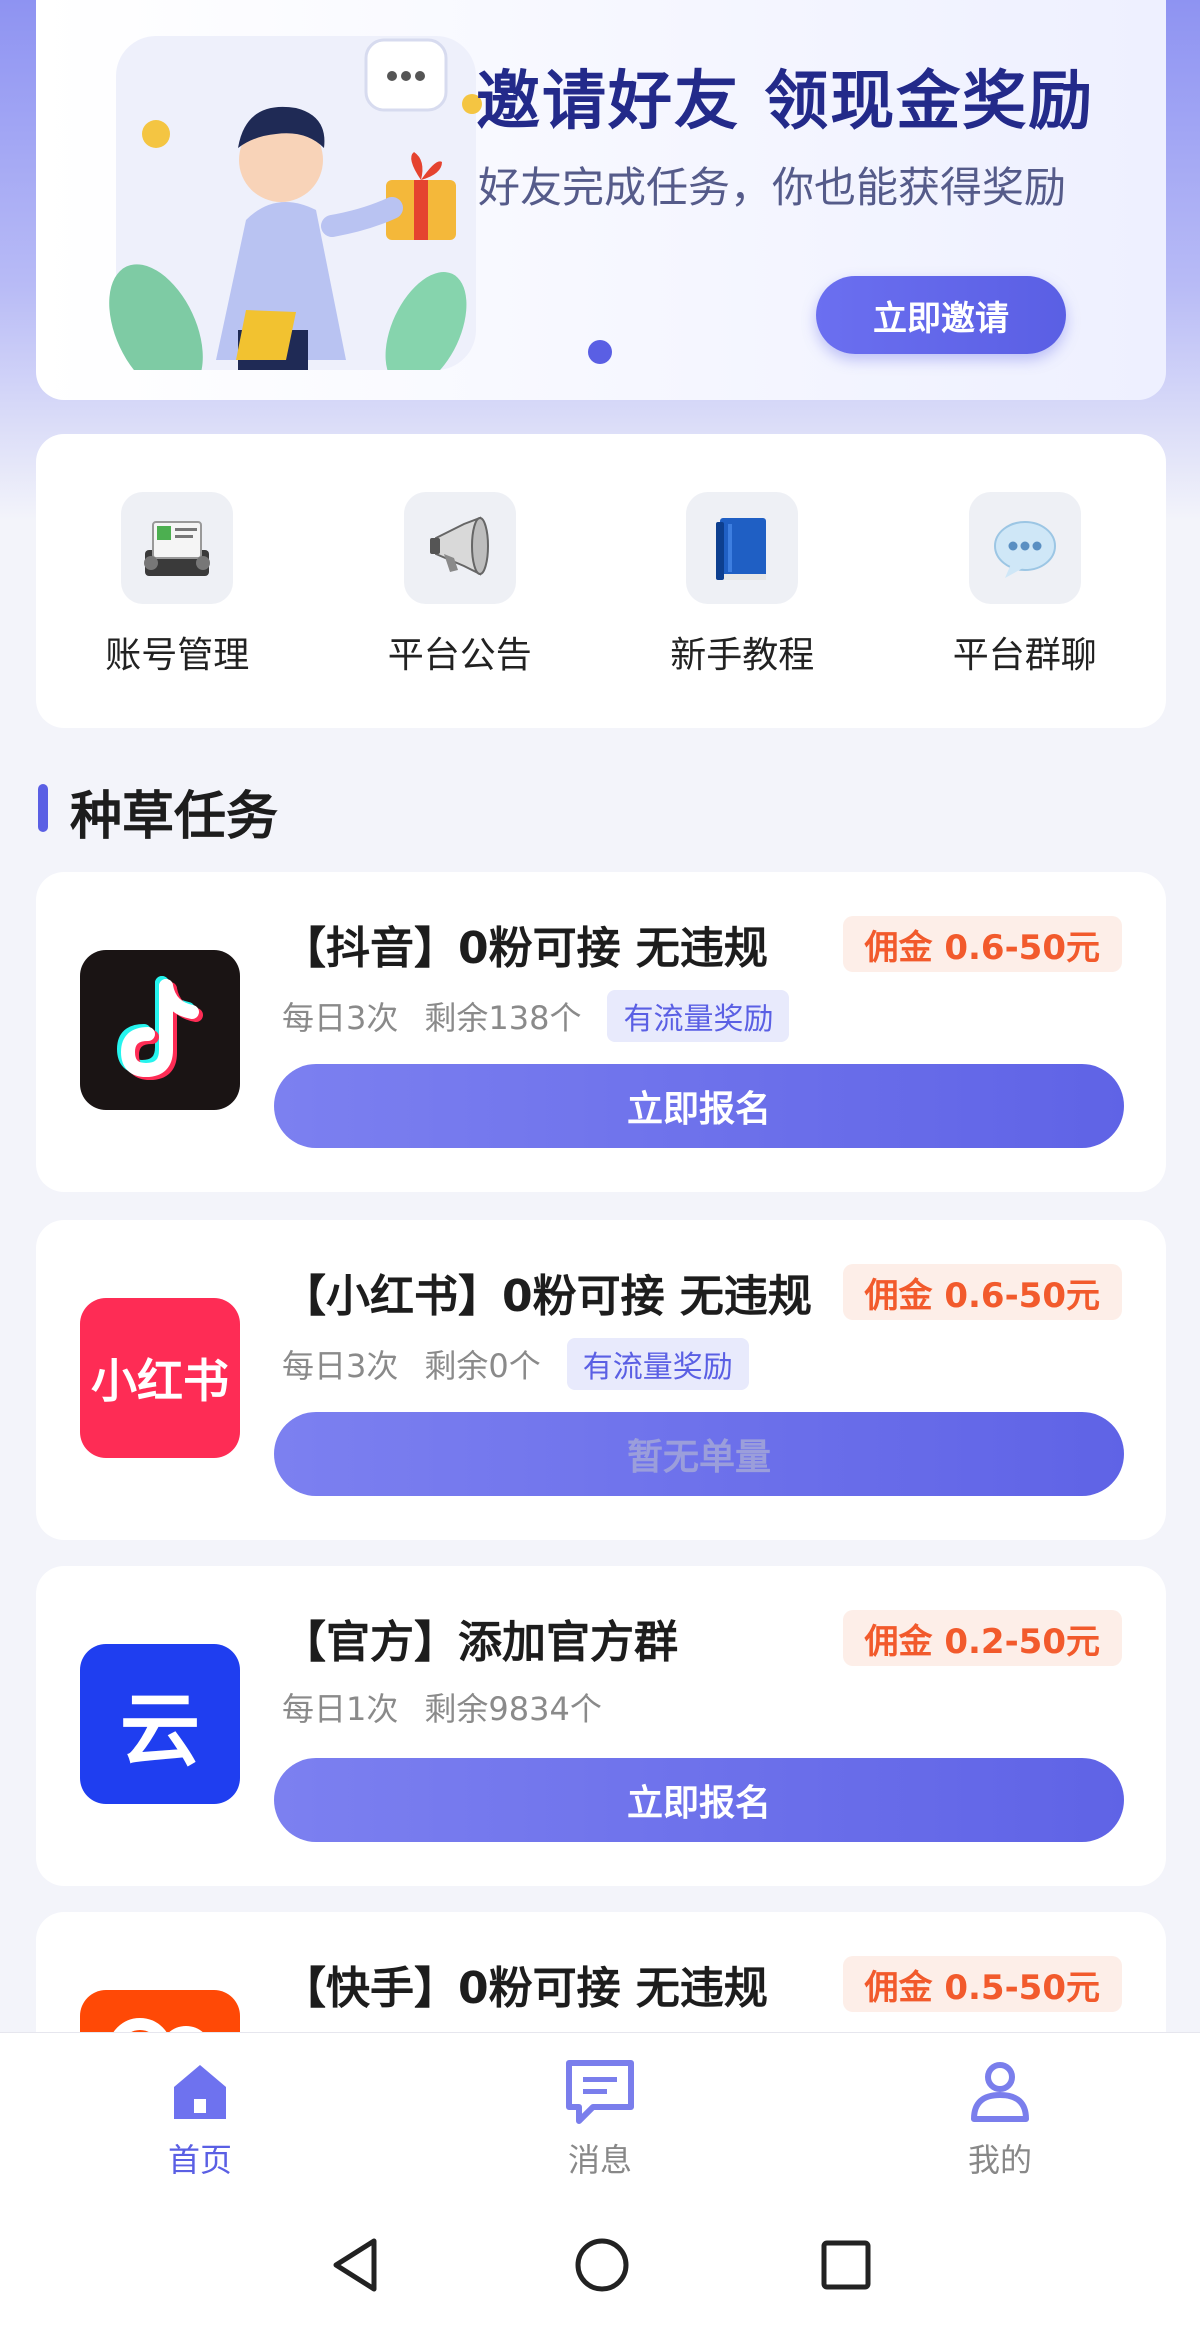 The image size is (1200, 2330). I want to click on official-yun-logo: 云, so click(160, 1724).